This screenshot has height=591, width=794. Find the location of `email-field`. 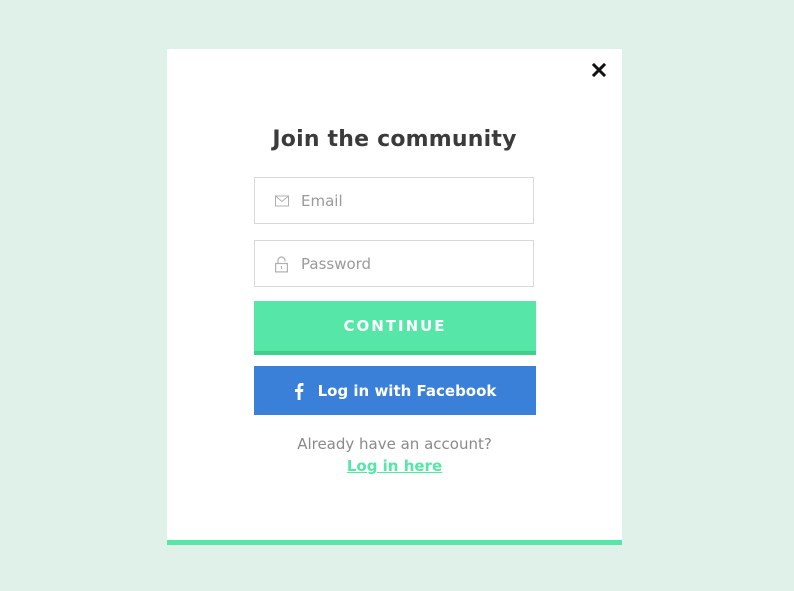

email-field is located at coordinates (394, 200).